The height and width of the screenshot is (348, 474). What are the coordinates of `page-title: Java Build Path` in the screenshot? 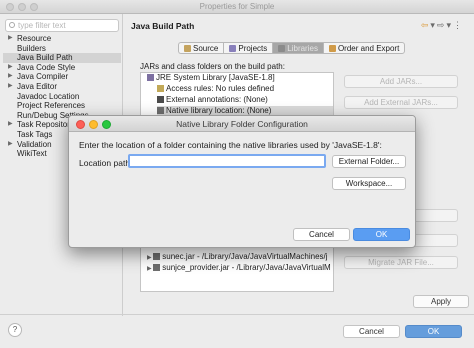 It's located at (163, 26).